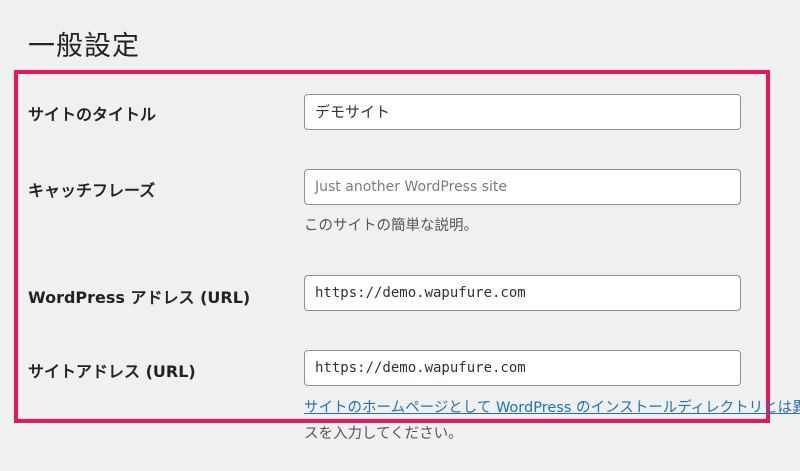  Describe the element at coordinates (522, 112) in the screenshot. I see `site-title-input: デモサイト` at that location.